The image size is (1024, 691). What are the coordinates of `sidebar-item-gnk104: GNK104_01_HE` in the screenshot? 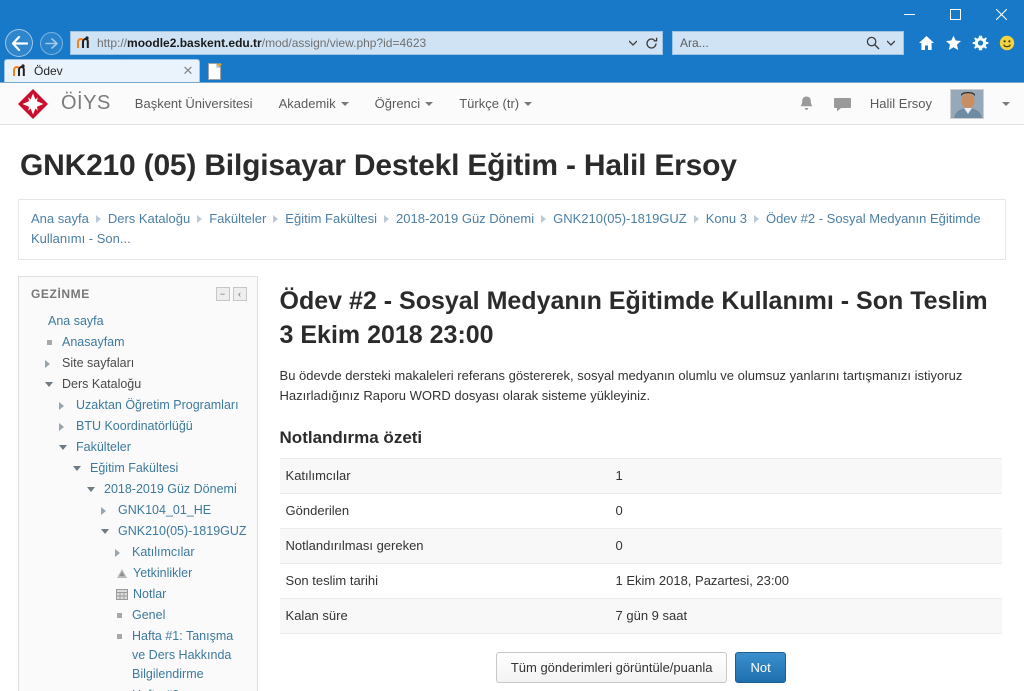 It's located at (139, 510).